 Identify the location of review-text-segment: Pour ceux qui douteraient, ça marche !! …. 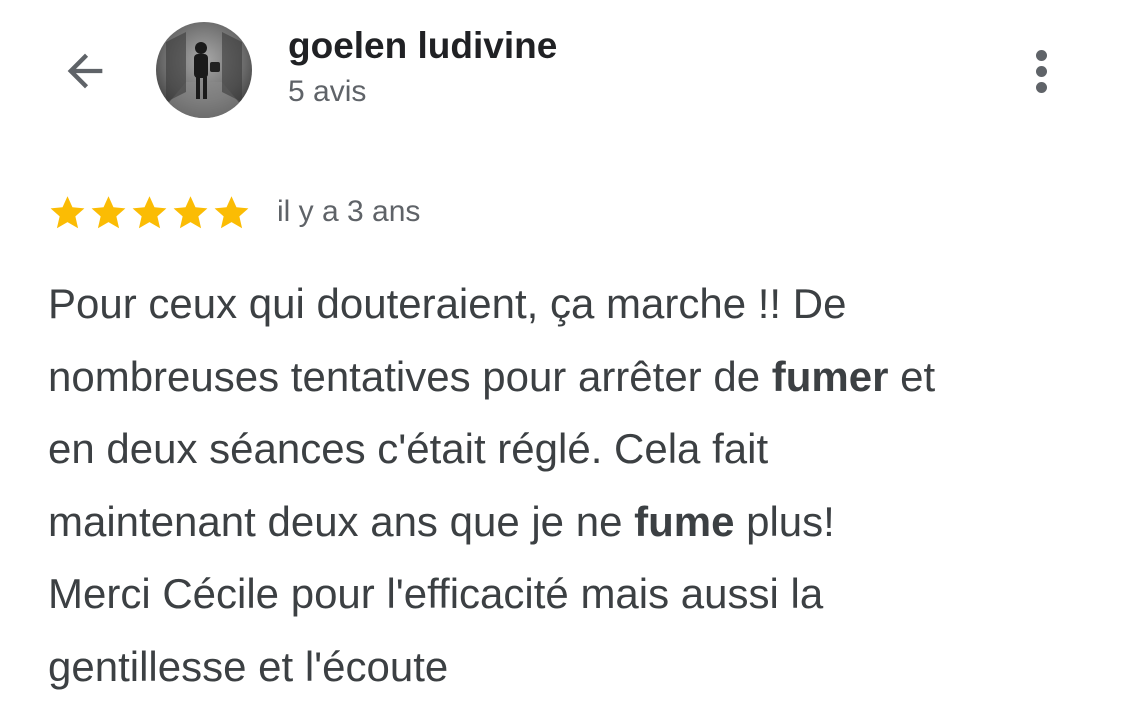
(447, 303).